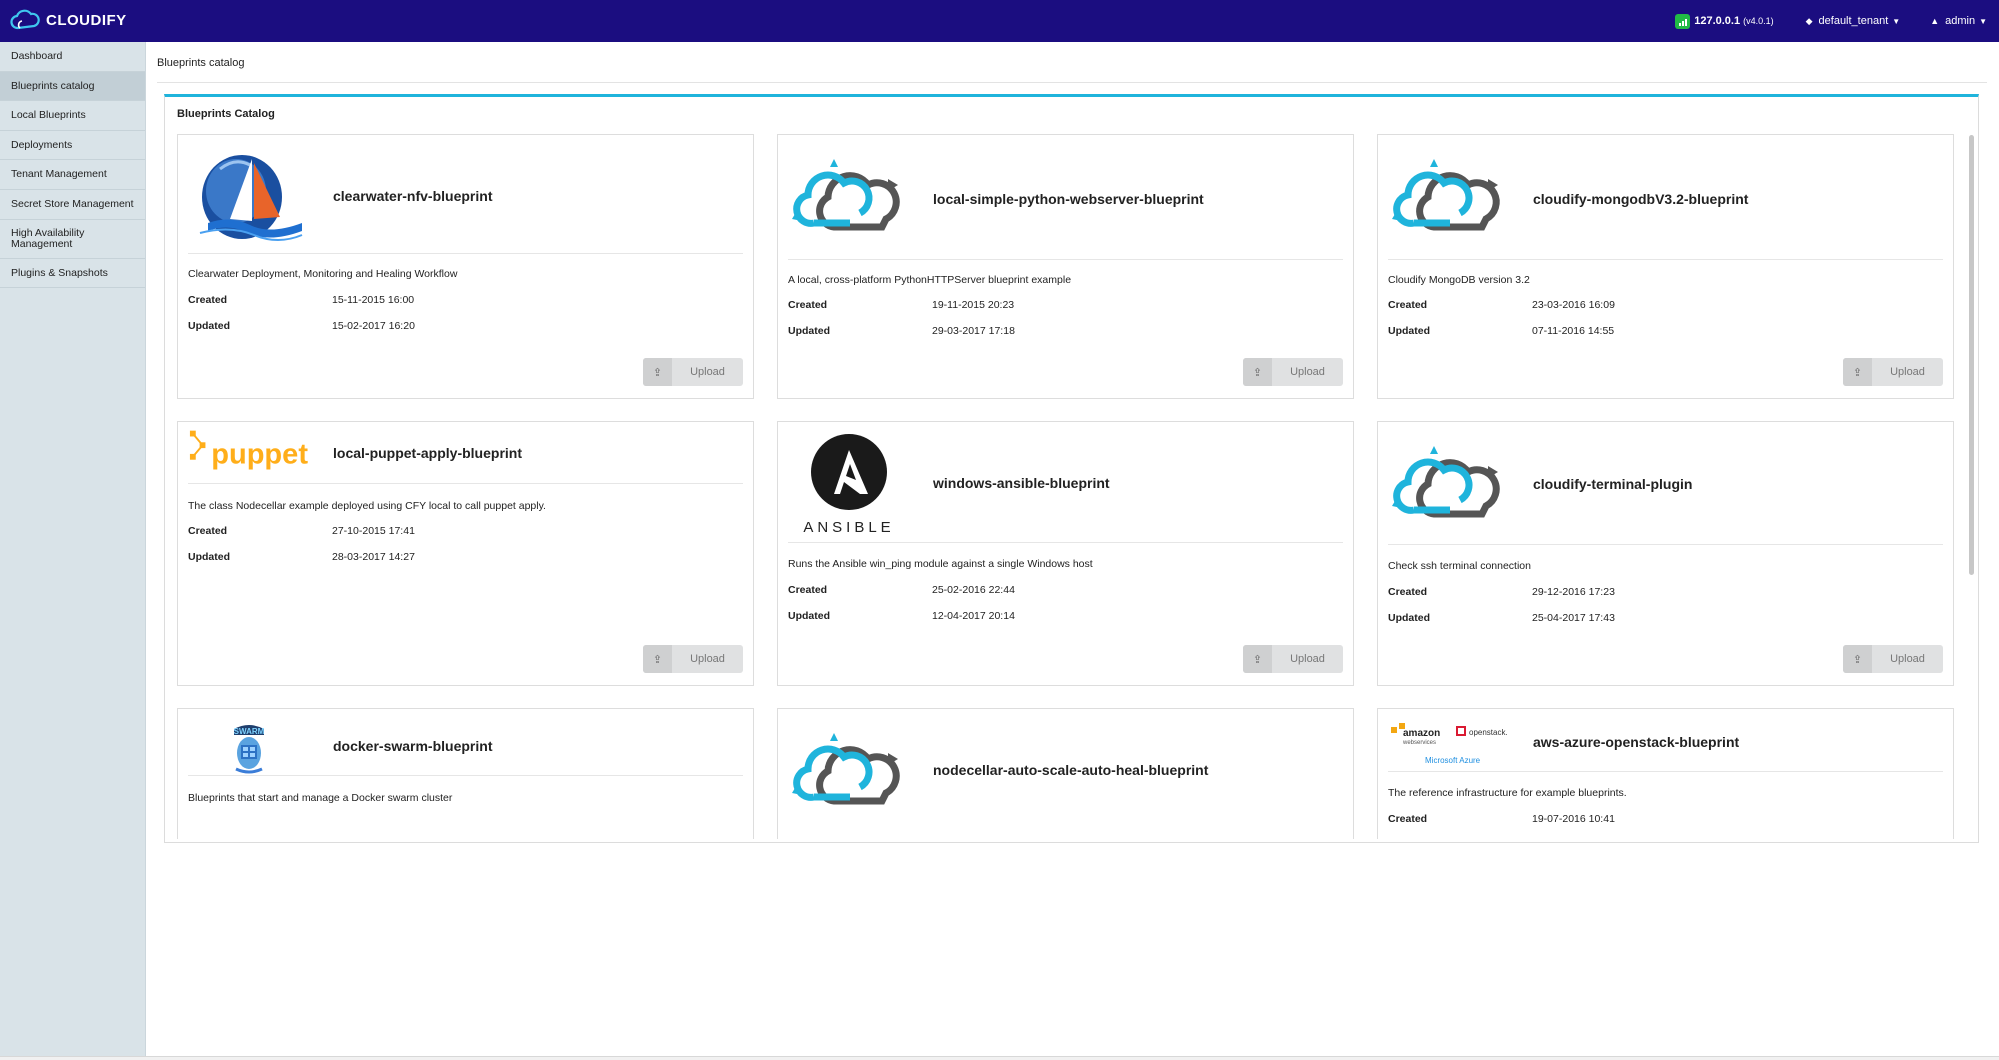 The height and width of the screenshot is (1060, 1999). Describe the element at coordinates (72, 175) in the screenshot. I see `sidebar-item-tenant-management: Tenant Management` at that location.